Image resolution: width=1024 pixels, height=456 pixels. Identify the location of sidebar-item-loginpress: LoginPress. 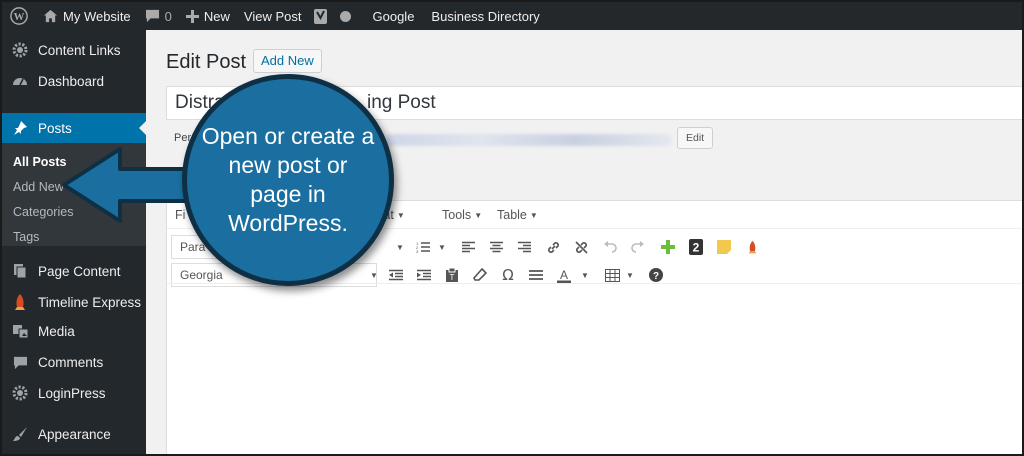
(74, 393).